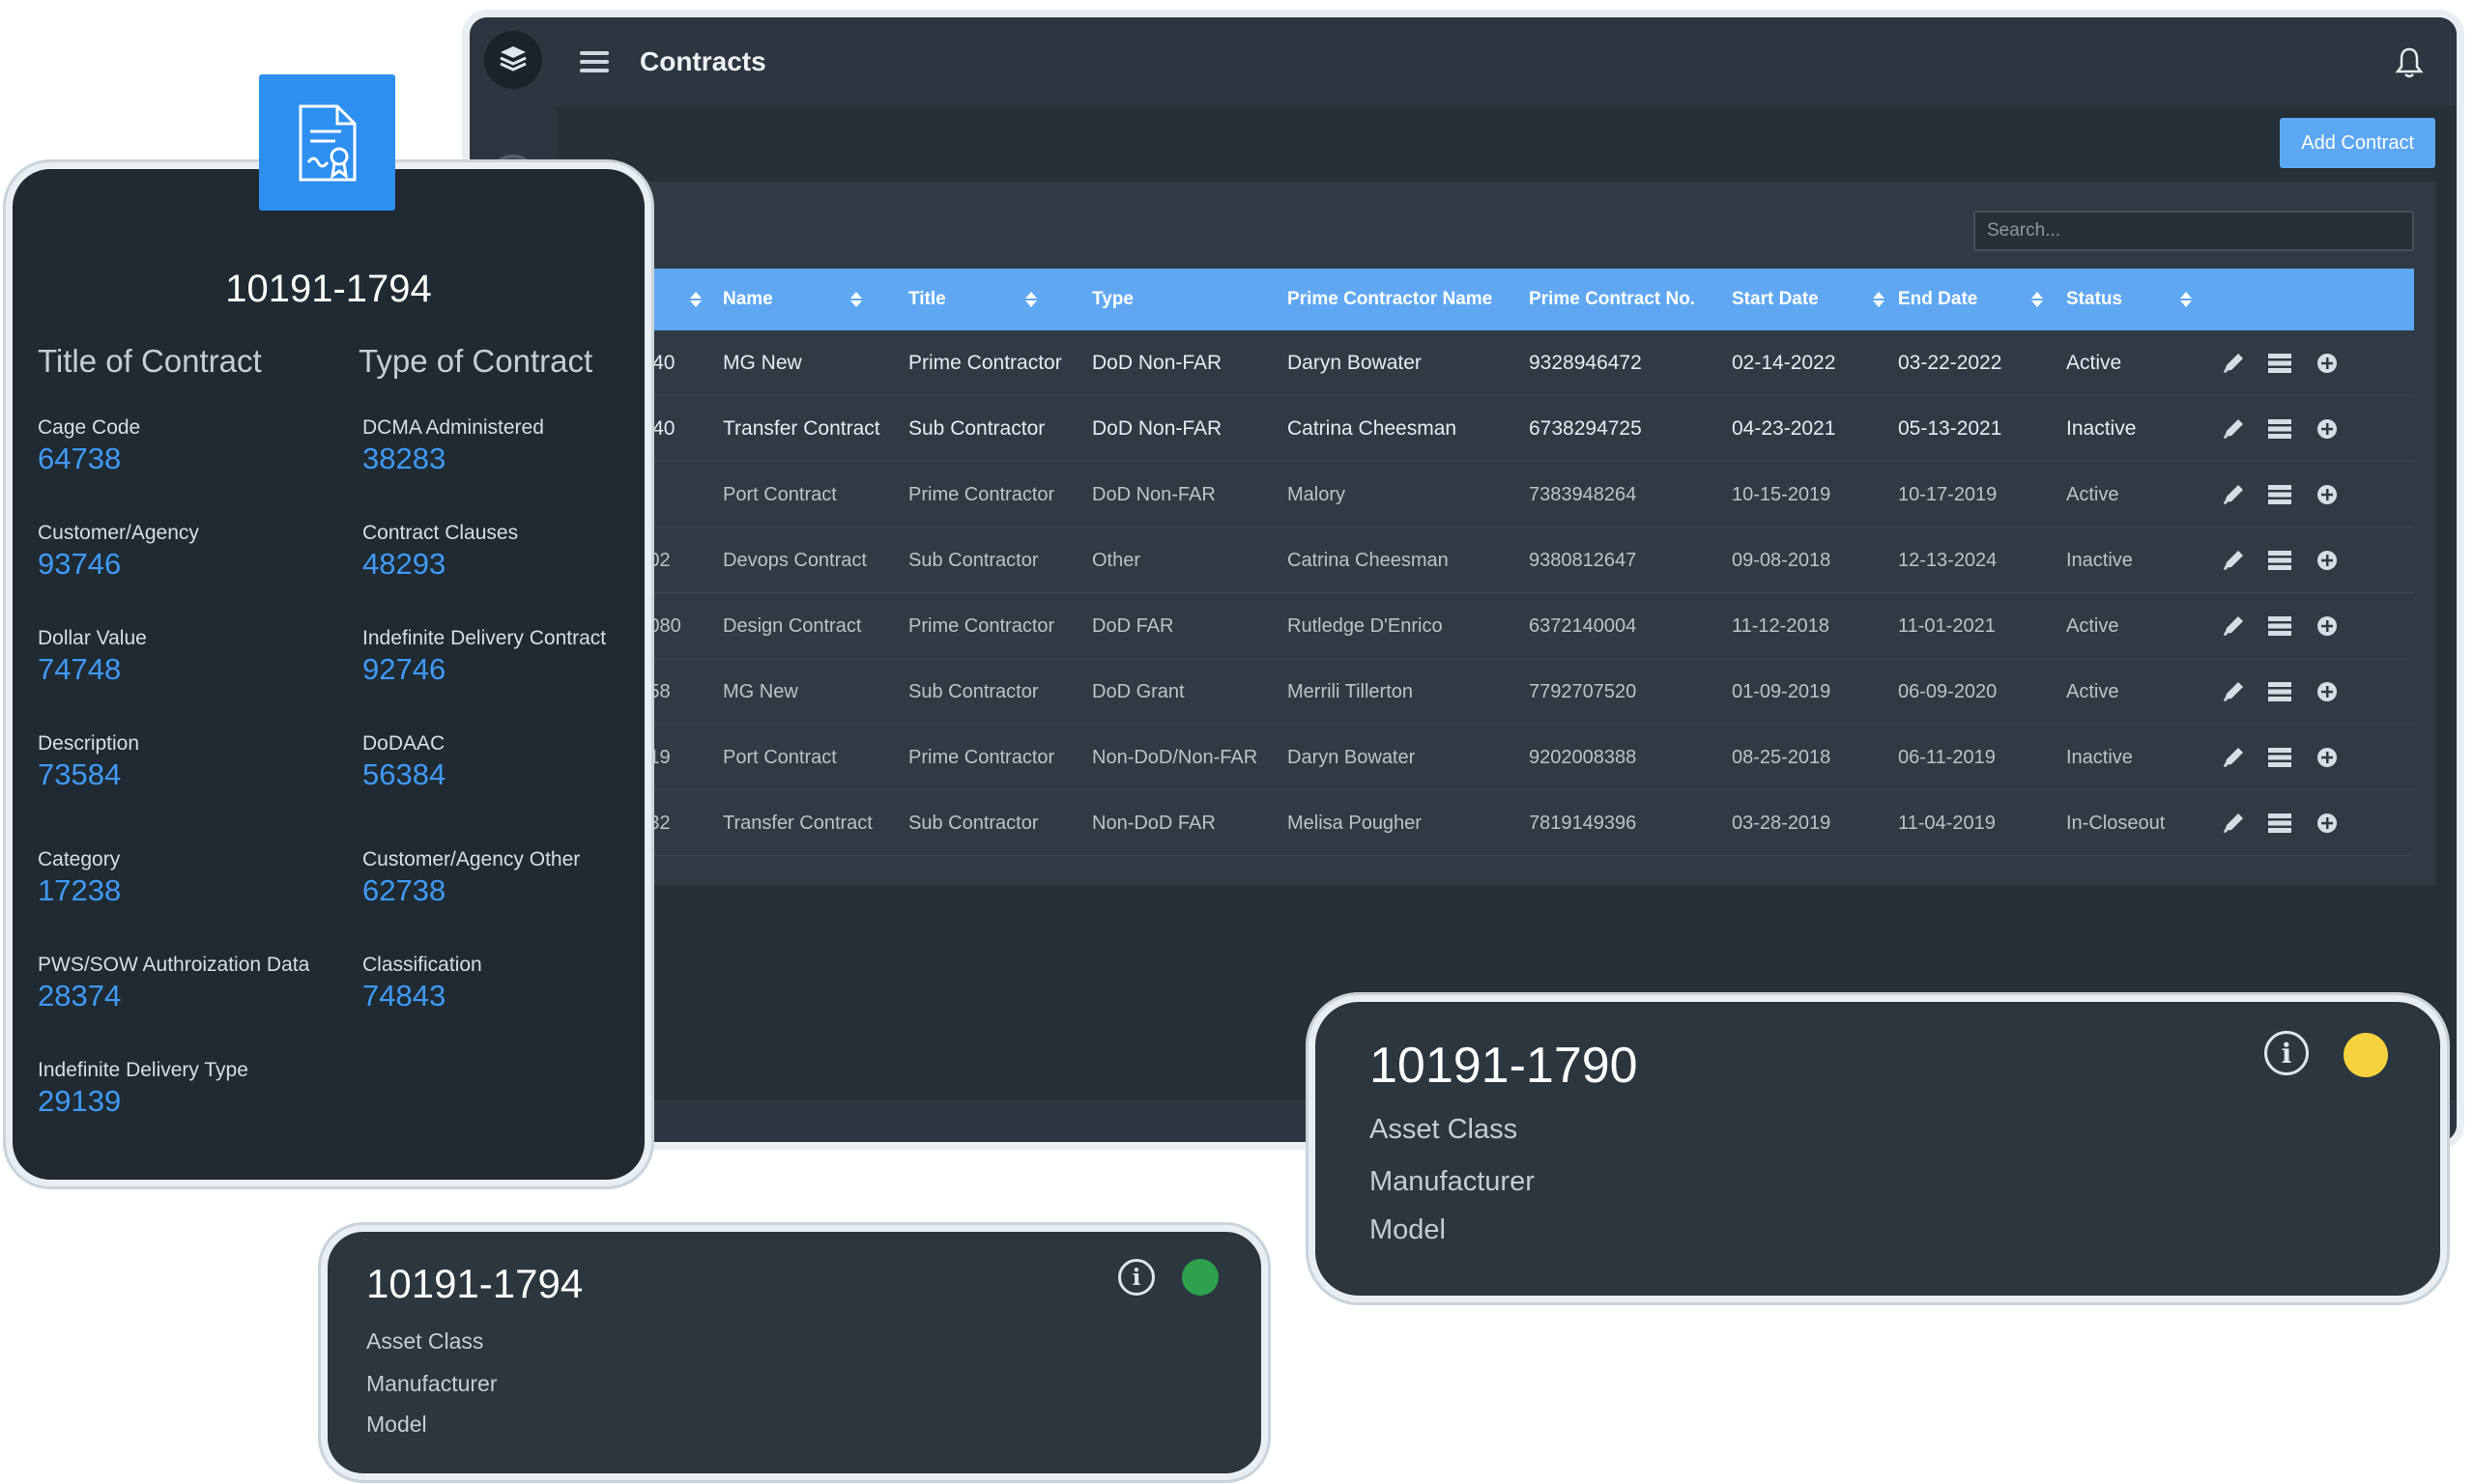  I want to click on column-header: End Date, so click(1971, 300).